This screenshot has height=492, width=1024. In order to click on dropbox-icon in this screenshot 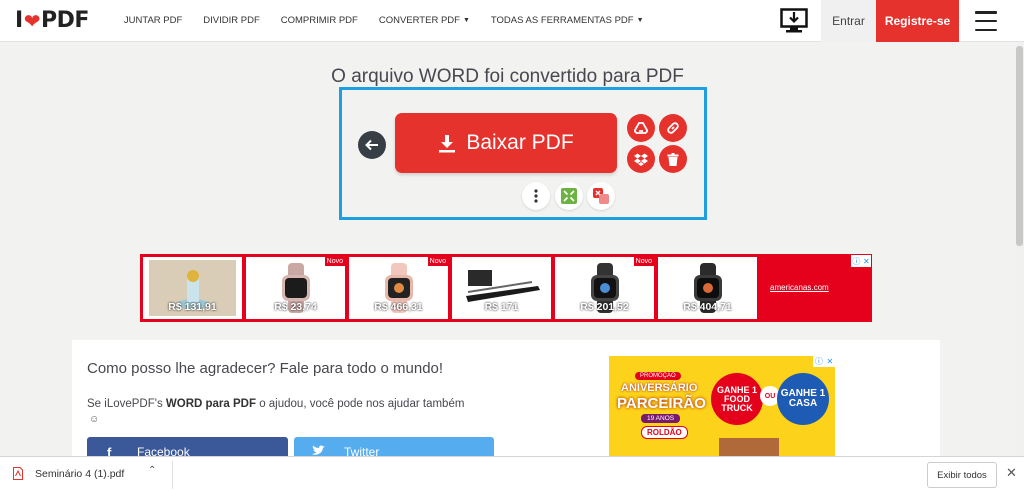, I will do `click(641, 159)`.